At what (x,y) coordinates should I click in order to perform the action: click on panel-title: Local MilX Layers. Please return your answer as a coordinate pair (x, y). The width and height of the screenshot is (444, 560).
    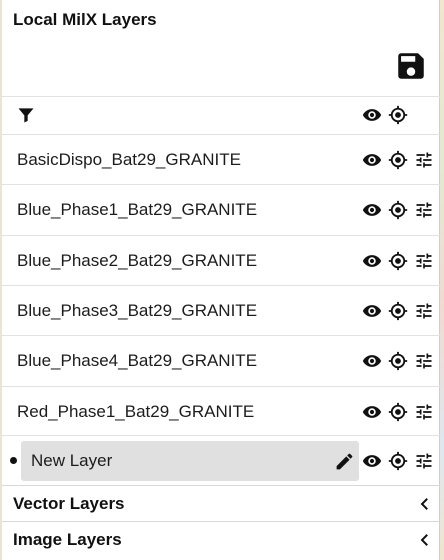
    Looking at the image, I should click on (85, 19).